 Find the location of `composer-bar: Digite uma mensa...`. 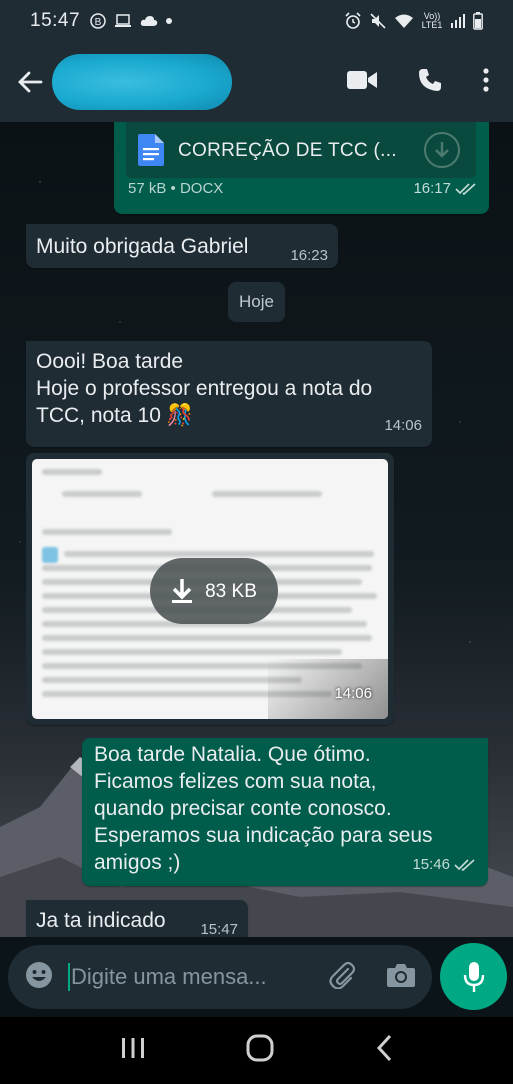

composer-bar: Digite uma mensa... is located at coordinates (256, 977).